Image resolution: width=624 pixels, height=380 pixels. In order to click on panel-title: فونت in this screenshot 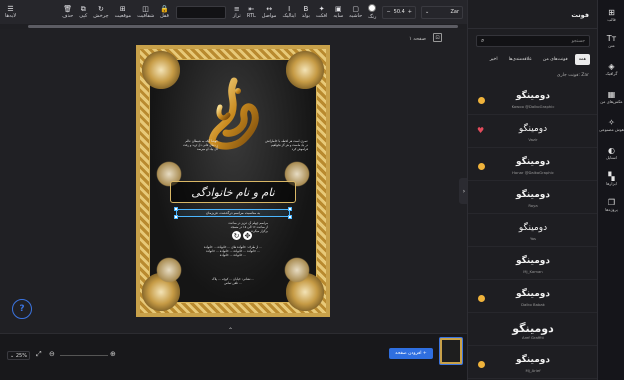, I will do `click(580, 15)`.